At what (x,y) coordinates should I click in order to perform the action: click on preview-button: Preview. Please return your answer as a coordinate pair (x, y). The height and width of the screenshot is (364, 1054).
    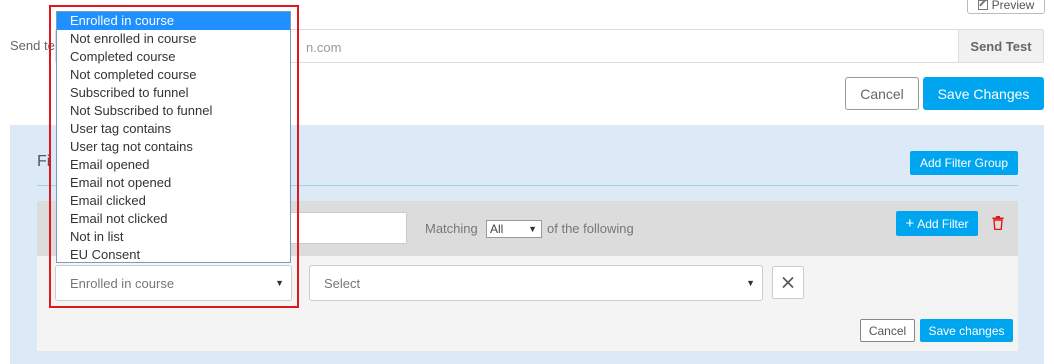
    Looking at the image, I should click on (1006, 7).